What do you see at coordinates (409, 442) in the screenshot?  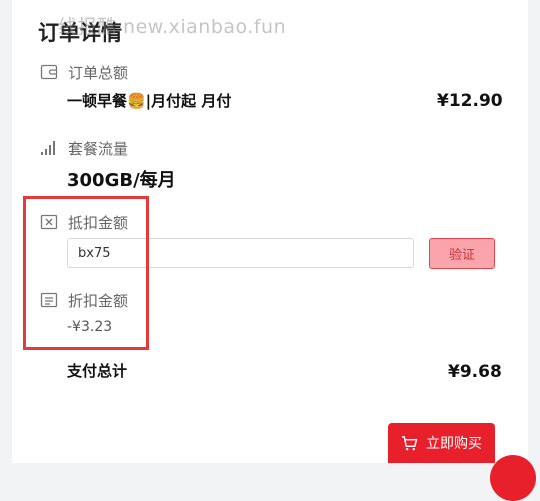 I see `cart-icon` at bounding box center [409, 442].